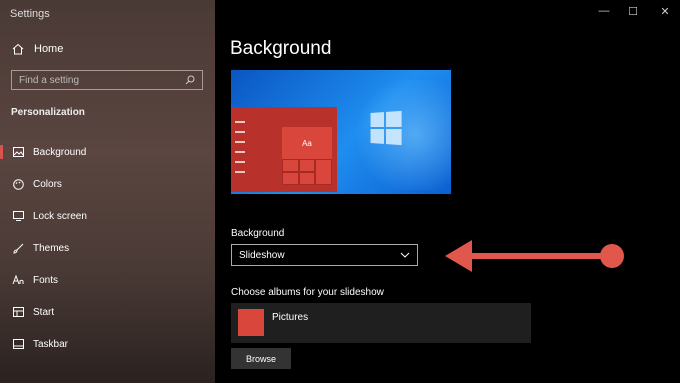 The width and height of the screenshot is (680, 383). Describe the element at coordinates (18, 184) in the screenshot. I see `palette-icon` at that location.